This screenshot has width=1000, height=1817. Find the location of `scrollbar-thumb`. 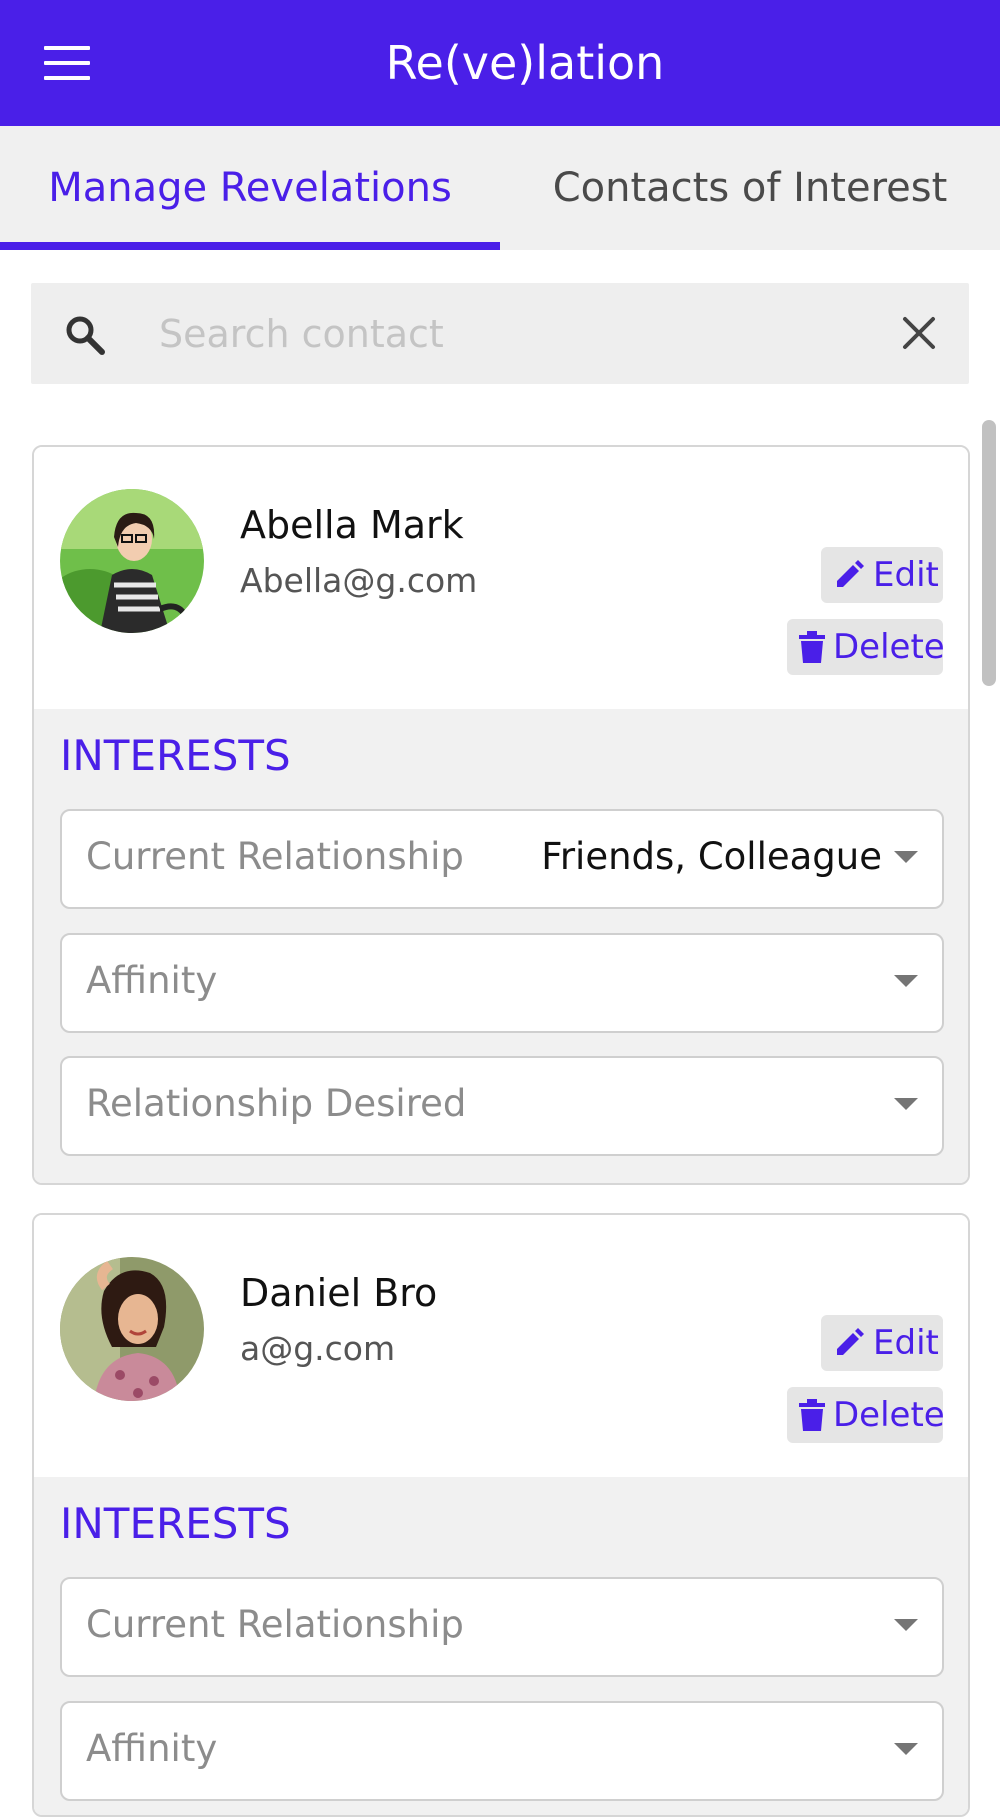

scrollbar-thumb is located at coordinates (989, 553).